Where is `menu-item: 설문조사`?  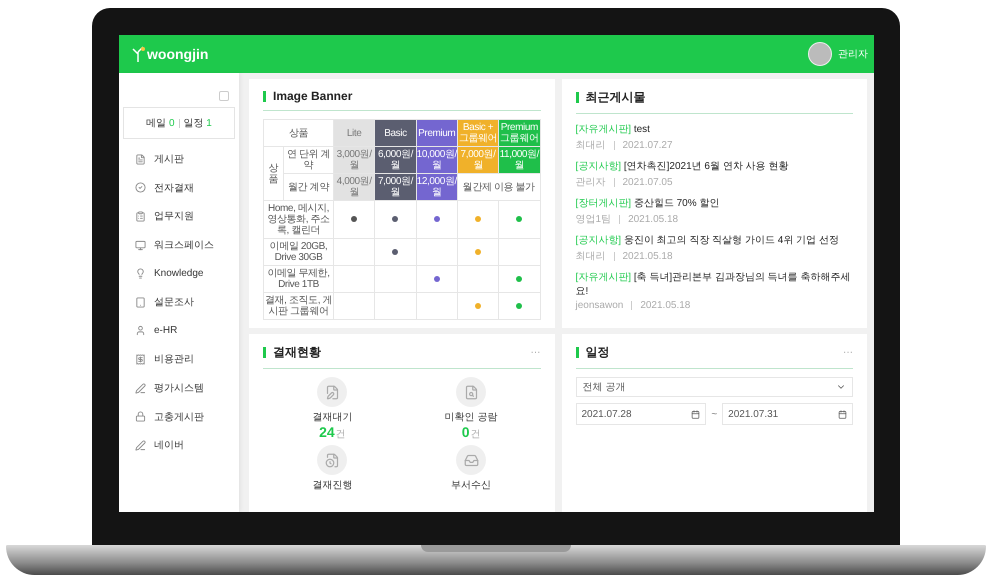 menu-item: 설문조사 is located at coordinates (179, 302).